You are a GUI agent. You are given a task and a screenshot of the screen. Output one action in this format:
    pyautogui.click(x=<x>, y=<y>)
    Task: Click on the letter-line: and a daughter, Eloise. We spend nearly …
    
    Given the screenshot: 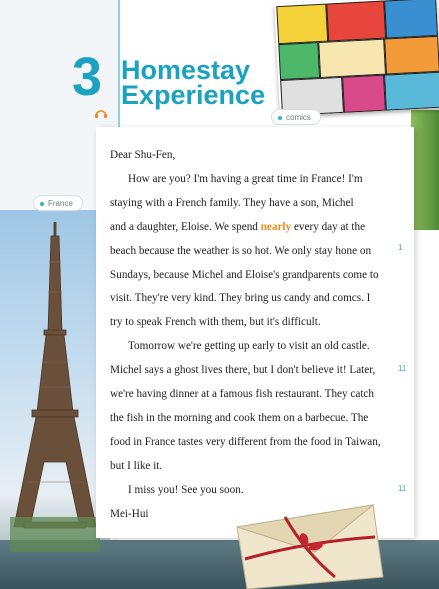 What is the action you would take?
    pyautogui.click(x=238, y=226)
    